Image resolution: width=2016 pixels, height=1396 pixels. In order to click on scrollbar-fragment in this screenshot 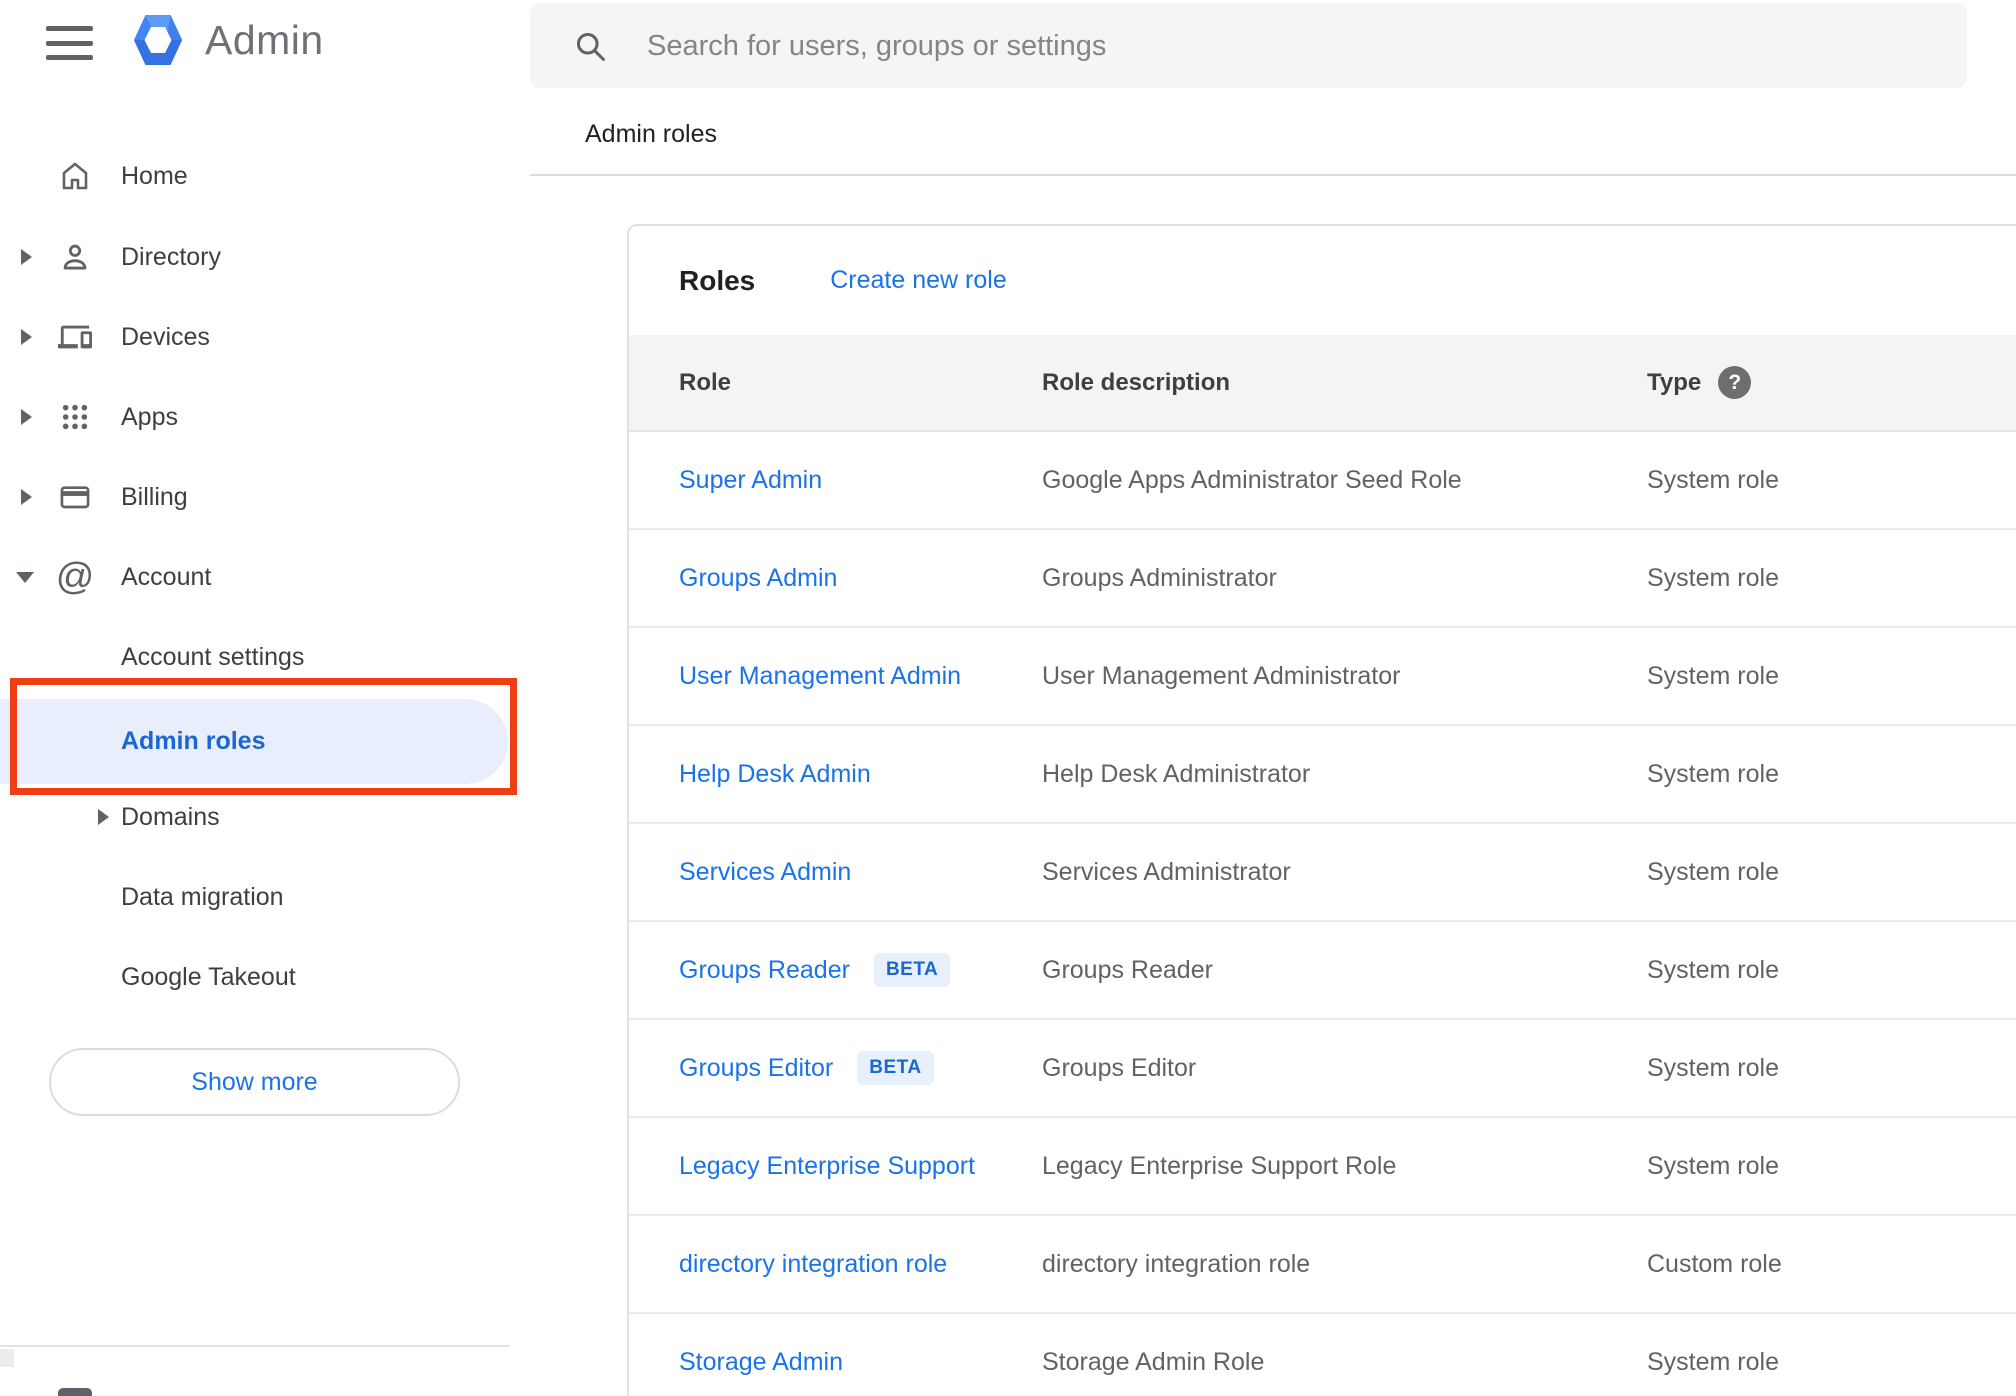, I will do `click(7, 1358)`.